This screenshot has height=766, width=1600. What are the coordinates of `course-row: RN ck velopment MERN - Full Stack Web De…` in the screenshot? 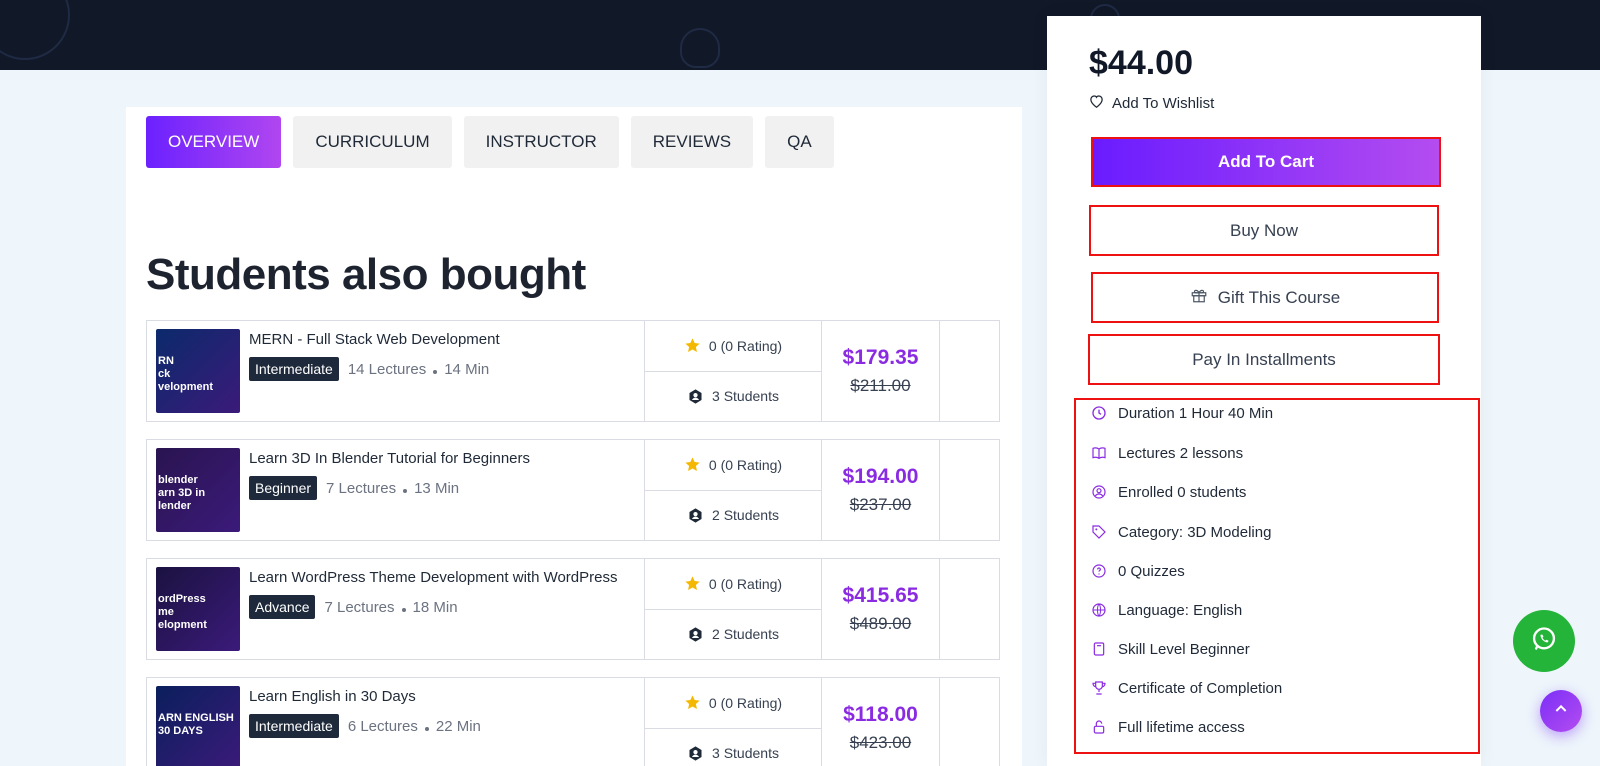 It's located at (573, 371).